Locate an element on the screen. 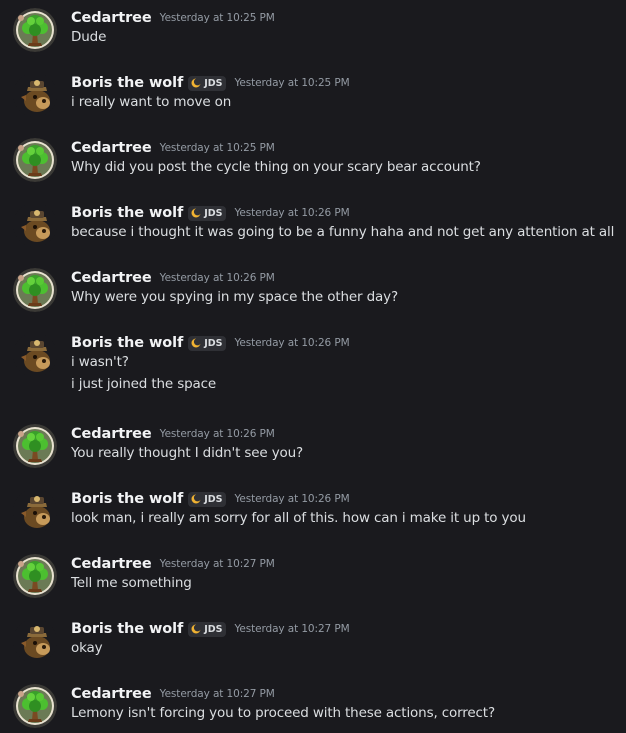 Image resolution: width=626 pixels, height=733 pixels. message-header: Boris the wolf JDS Yesterday at 10:25 PM is located at coordinates (210, 83).